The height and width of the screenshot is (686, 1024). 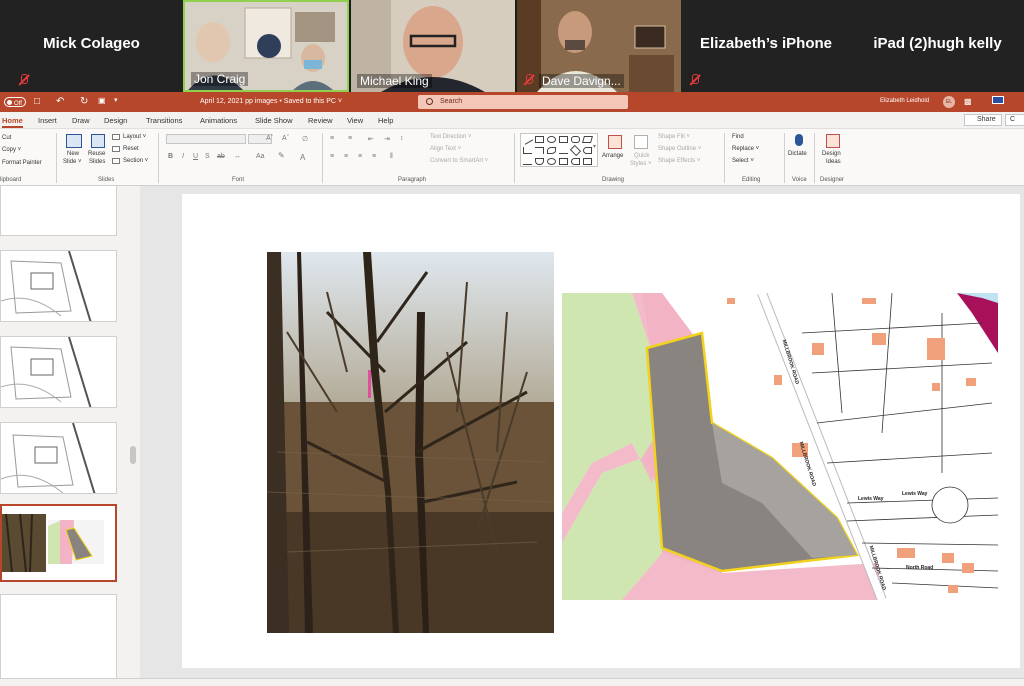 What do you see at coordinates (374, 156) in the screenshot?
I see `justify-icon: ≡` at bounding box center [374, 156].